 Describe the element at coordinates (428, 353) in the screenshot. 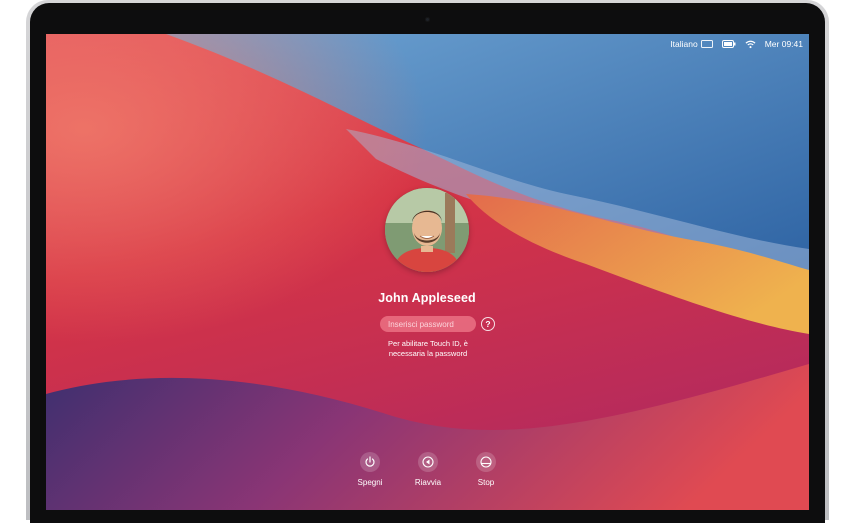

I see `hint-line-2: necessaria la password` at that location.